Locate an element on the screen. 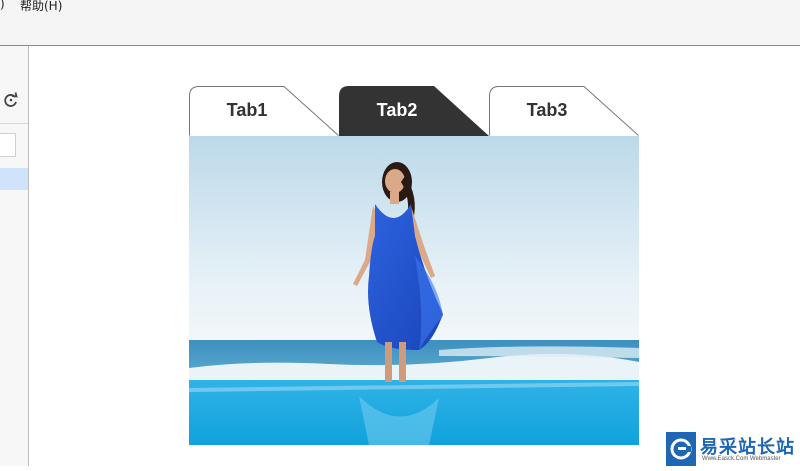 This screenshot has width=800, height=471. tab-3-label: Tab3 is located at coordinates (547, 110).